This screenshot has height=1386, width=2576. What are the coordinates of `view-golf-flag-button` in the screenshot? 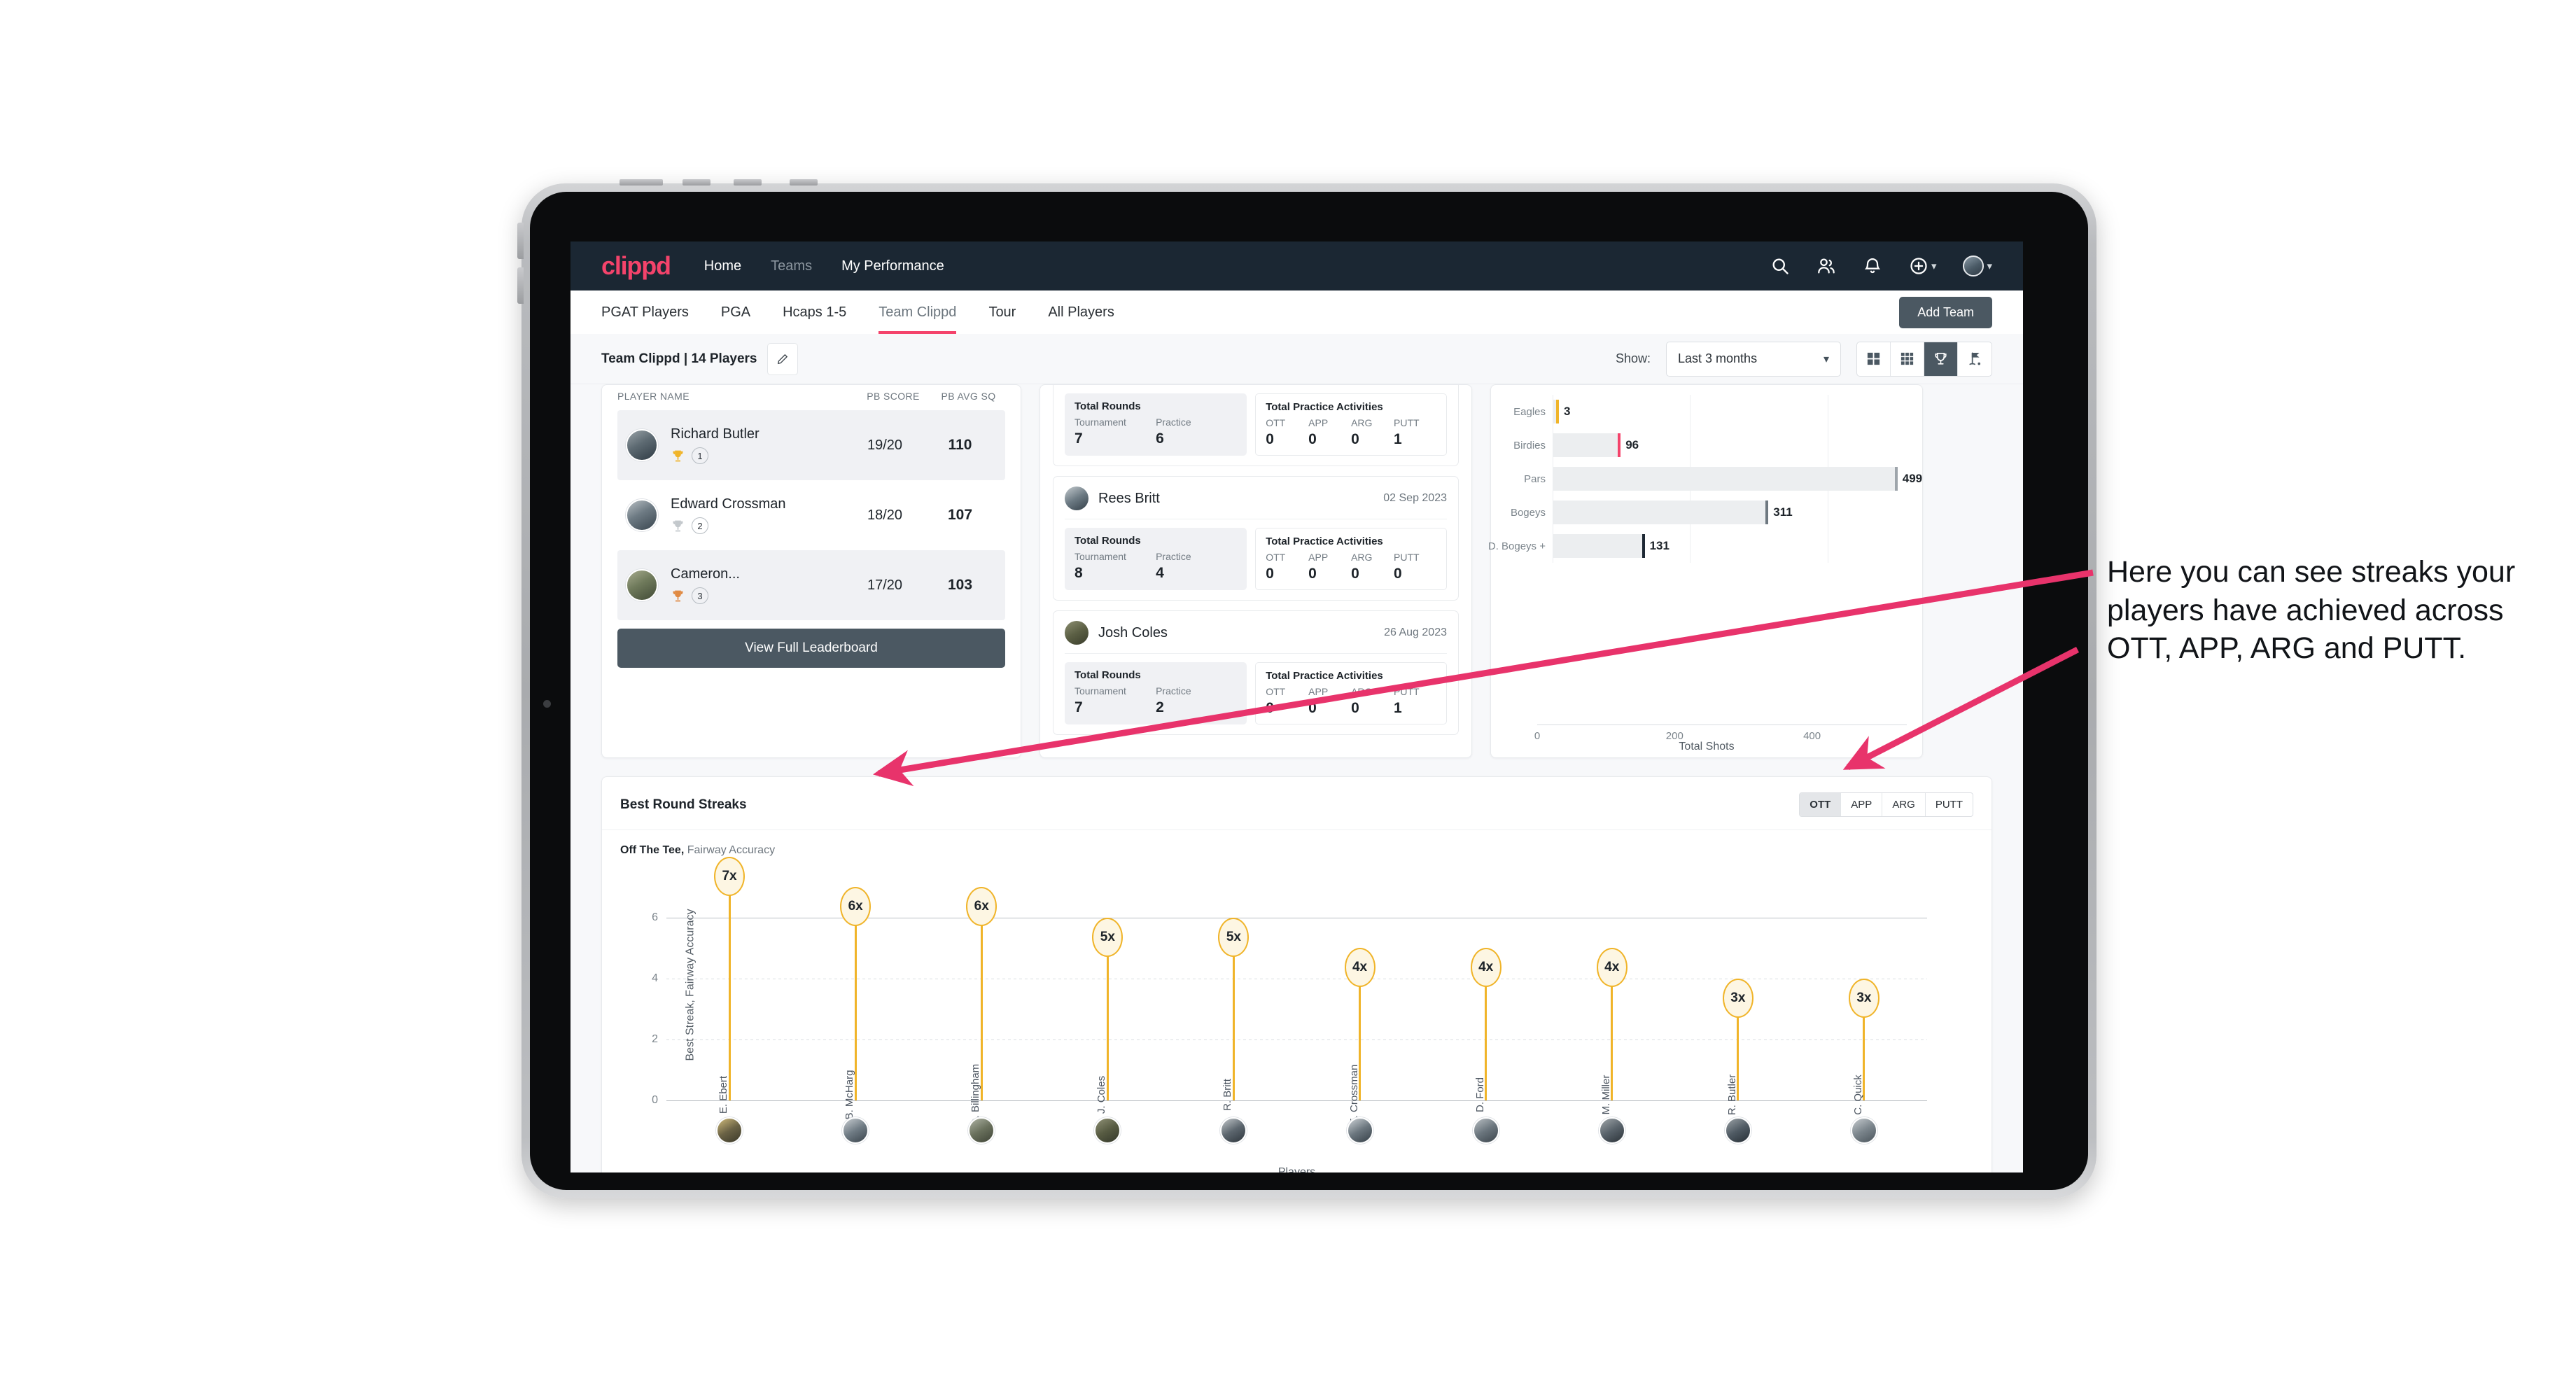 It's located at (1974, 359).